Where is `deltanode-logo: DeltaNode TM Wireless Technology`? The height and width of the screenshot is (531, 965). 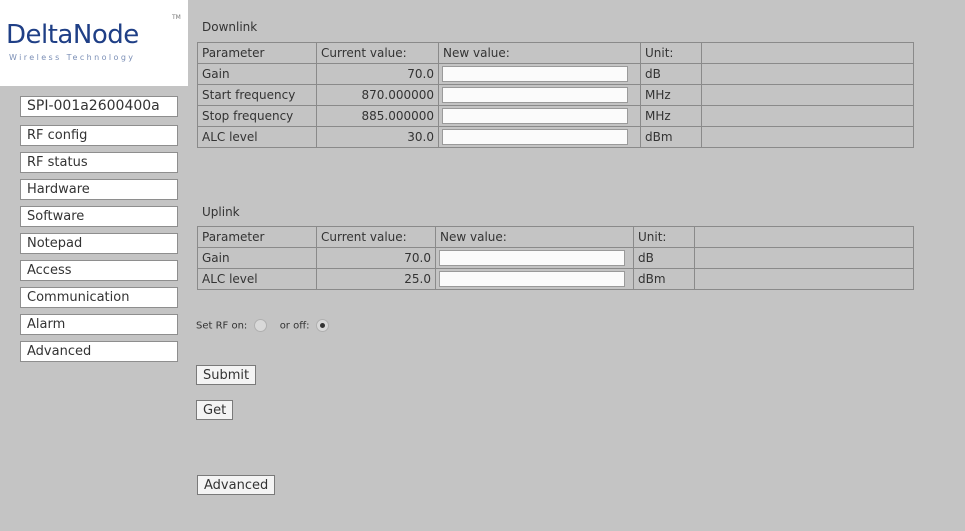 deltanode-logo: DeltaNode TM Wireless Technology is located at coordinates (94, 43).